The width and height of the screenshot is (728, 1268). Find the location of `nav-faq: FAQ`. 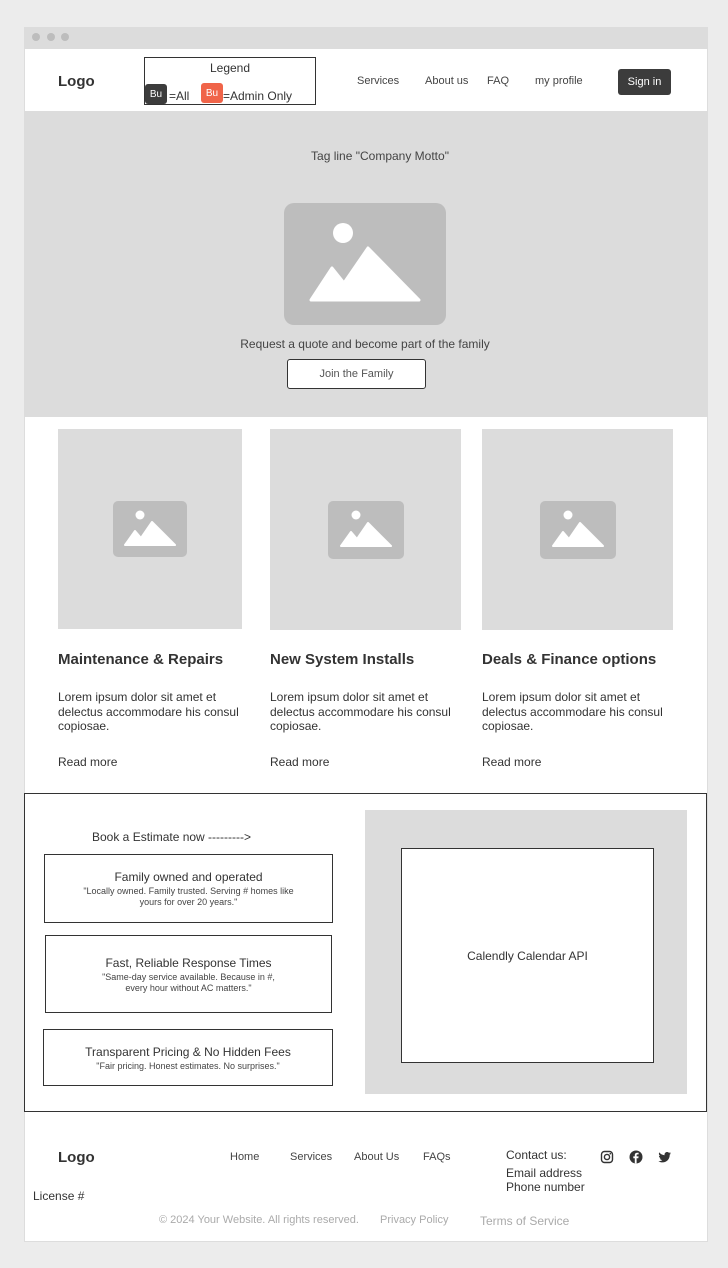

nav-faq: FAQ is located at coordinates (498, 81).